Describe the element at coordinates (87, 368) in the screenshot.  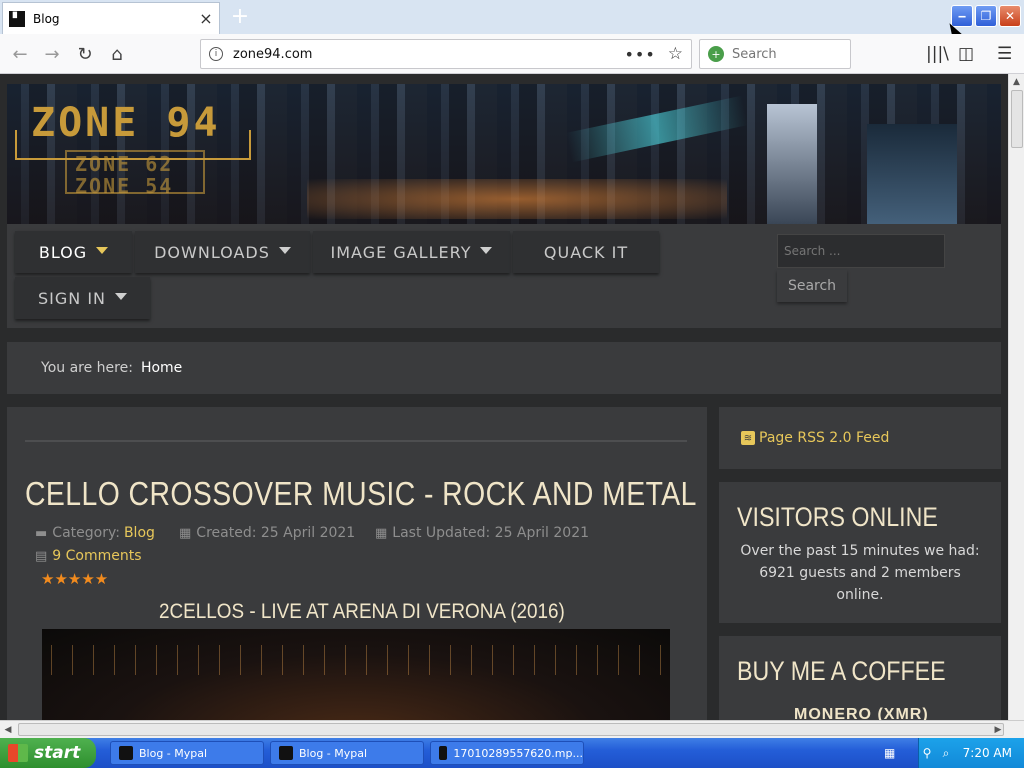
I see `breadcrumb-label: You are here:` at that location.